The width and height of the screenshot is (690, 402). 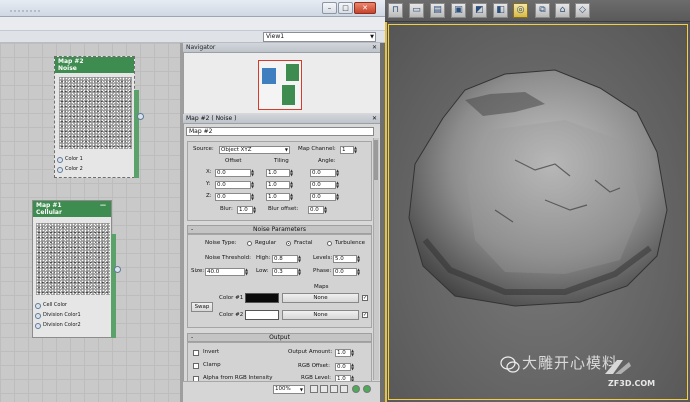 What do you see at coordinates (324, 389) in the screenshot?
I see `zoom-icon` at bounding box center [324, 389].